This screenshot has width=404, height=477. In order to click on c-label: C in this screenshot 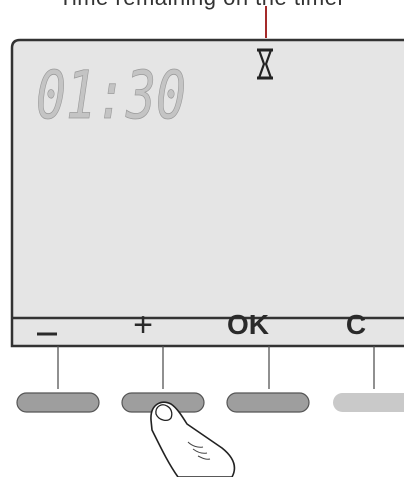, I will do `click(356, 324)`.